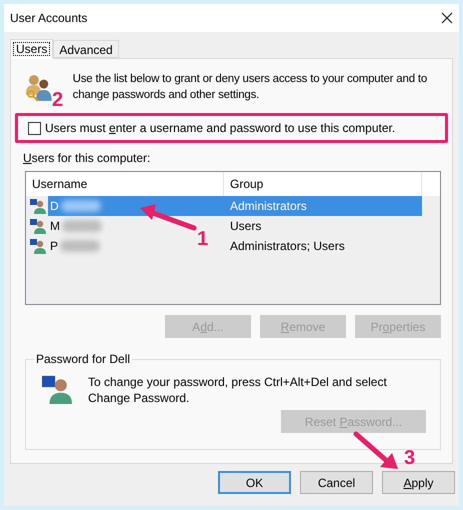 This screenshot has height=510, width=463. What do you see at coordinates (86, 49) in the screenshot?
I see `tab: Advanced` at bounding box center [86, 49].